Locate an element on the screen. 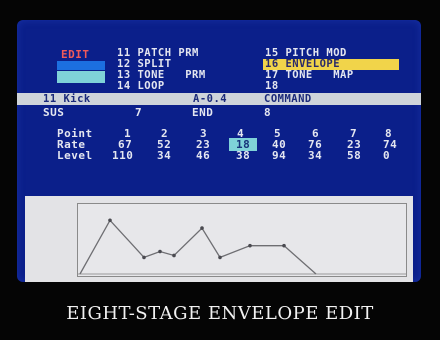 The image size is (440, 340). level-6: 34 is located at coordinates (315, 155).